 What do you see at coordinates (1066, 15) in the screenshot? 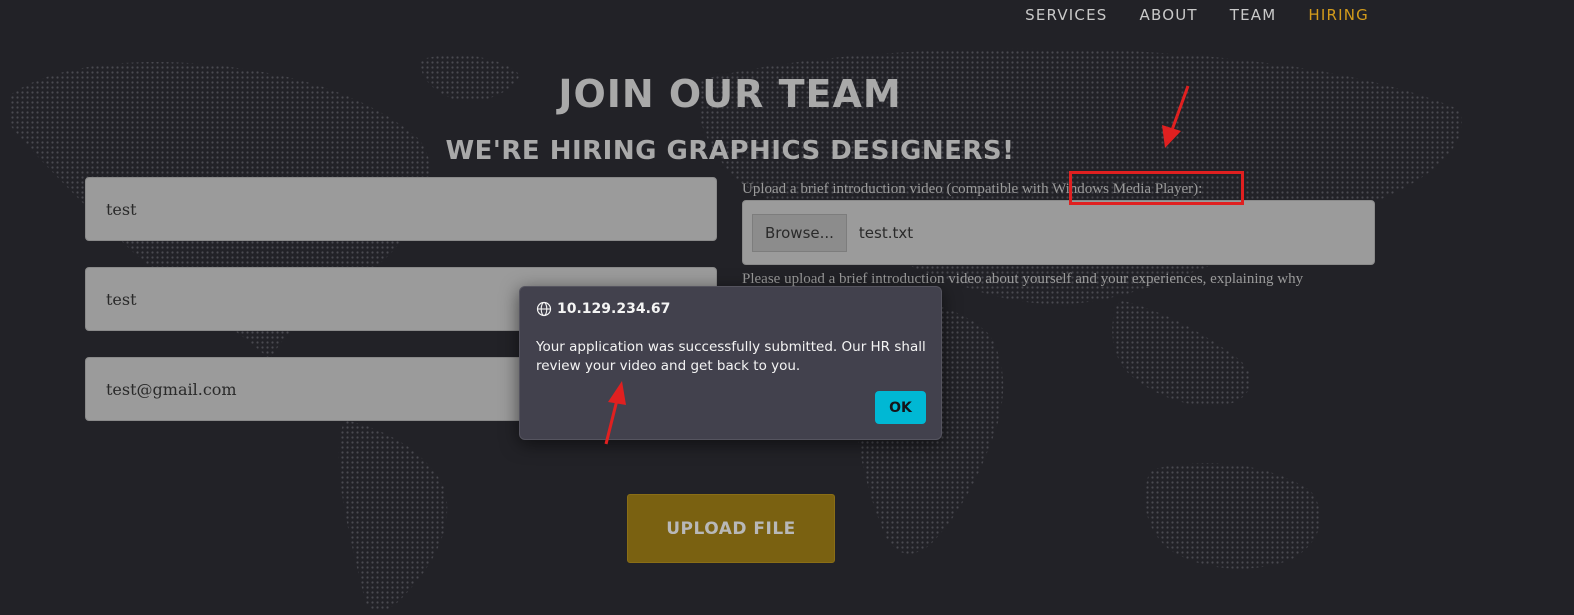
I see `nav-services-link: SERVICES` at bounding box center [1066, 15].